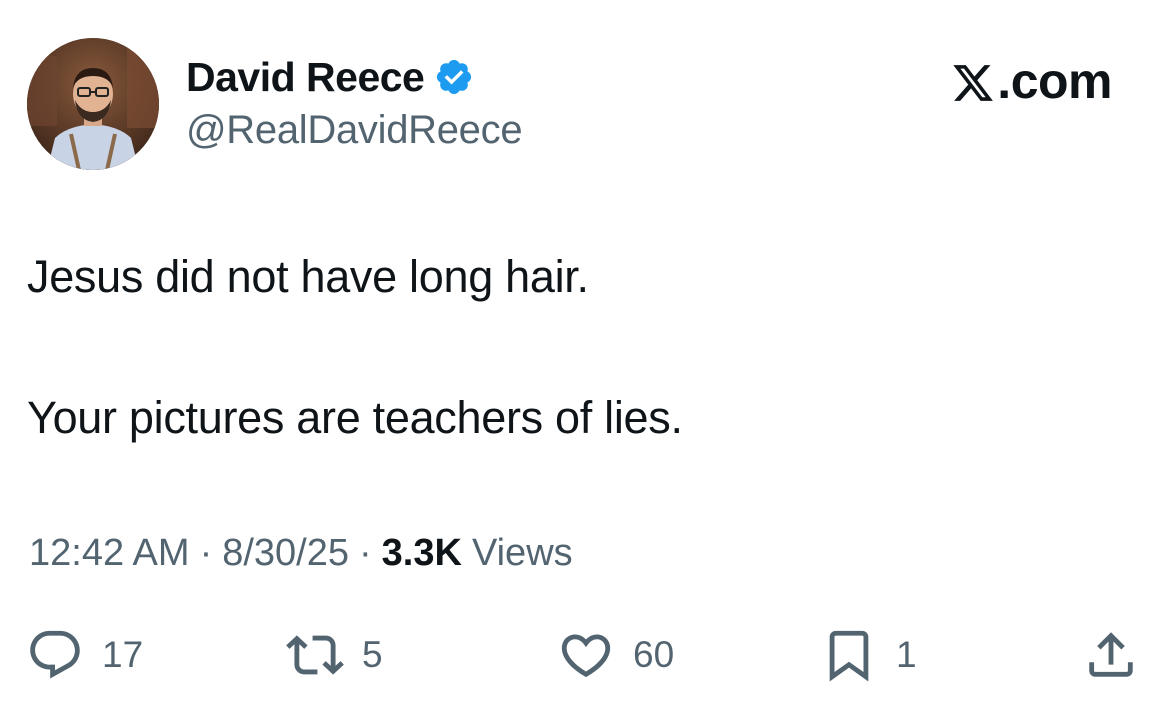 The height and width of the screenshot is (727, 1170). I want to click on x-com-watermark: .com, so click(1031, 81).